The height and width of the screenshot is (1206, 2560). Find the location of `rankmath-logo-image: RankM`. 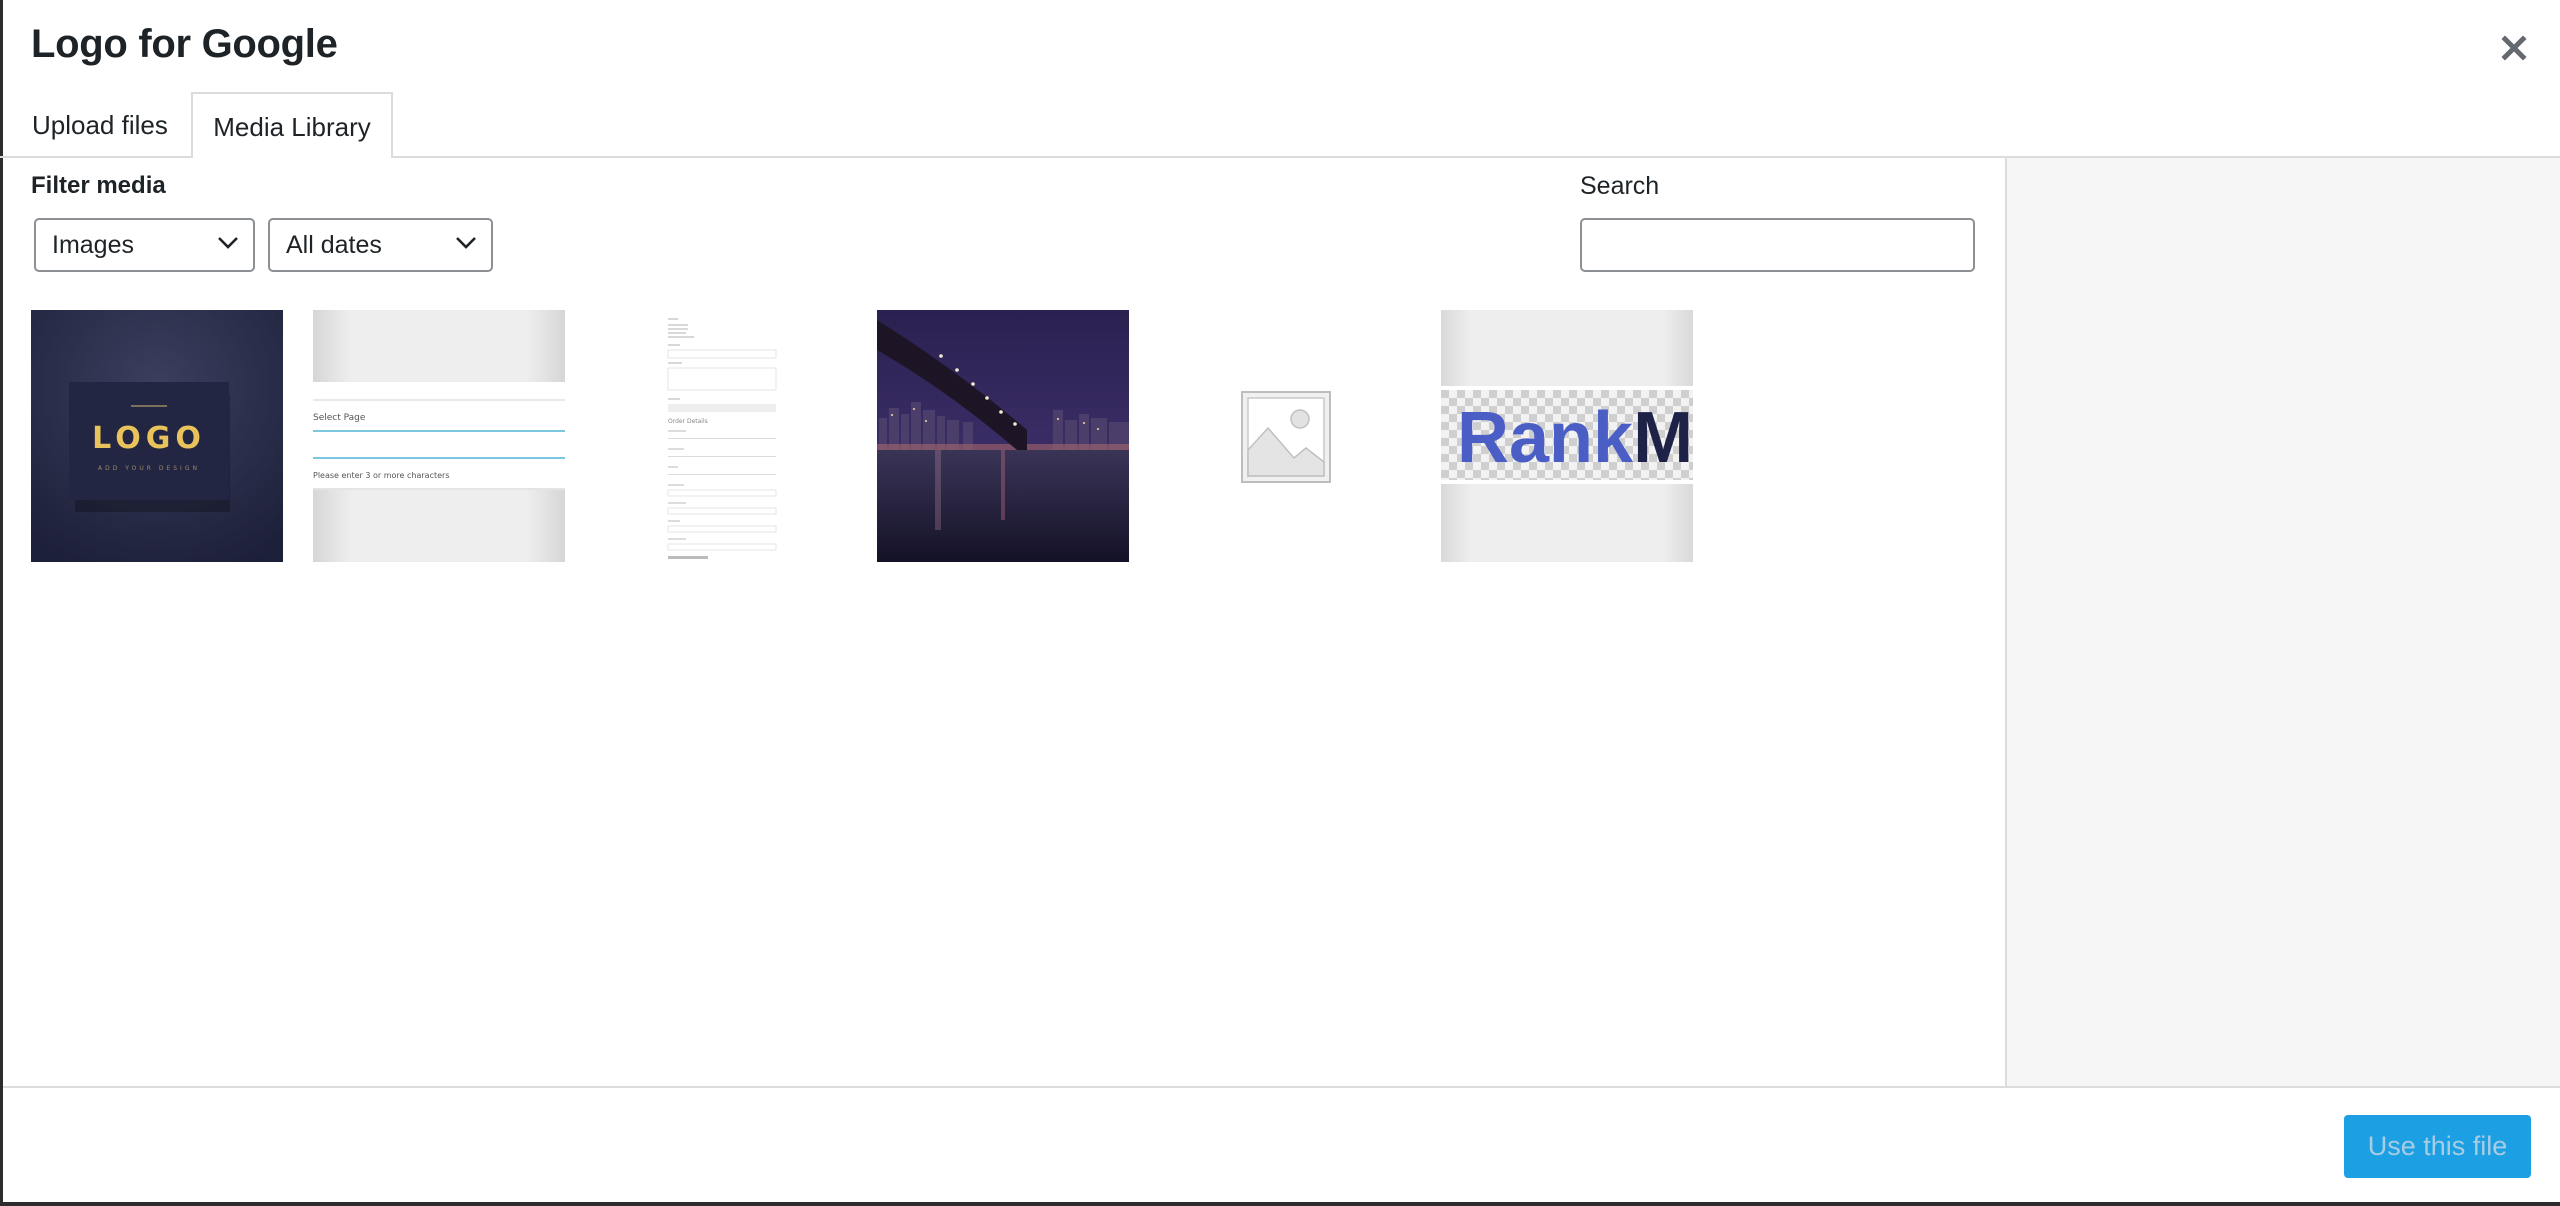

rankmath-logo-image: RankM is located at coordinates (1567, 436).